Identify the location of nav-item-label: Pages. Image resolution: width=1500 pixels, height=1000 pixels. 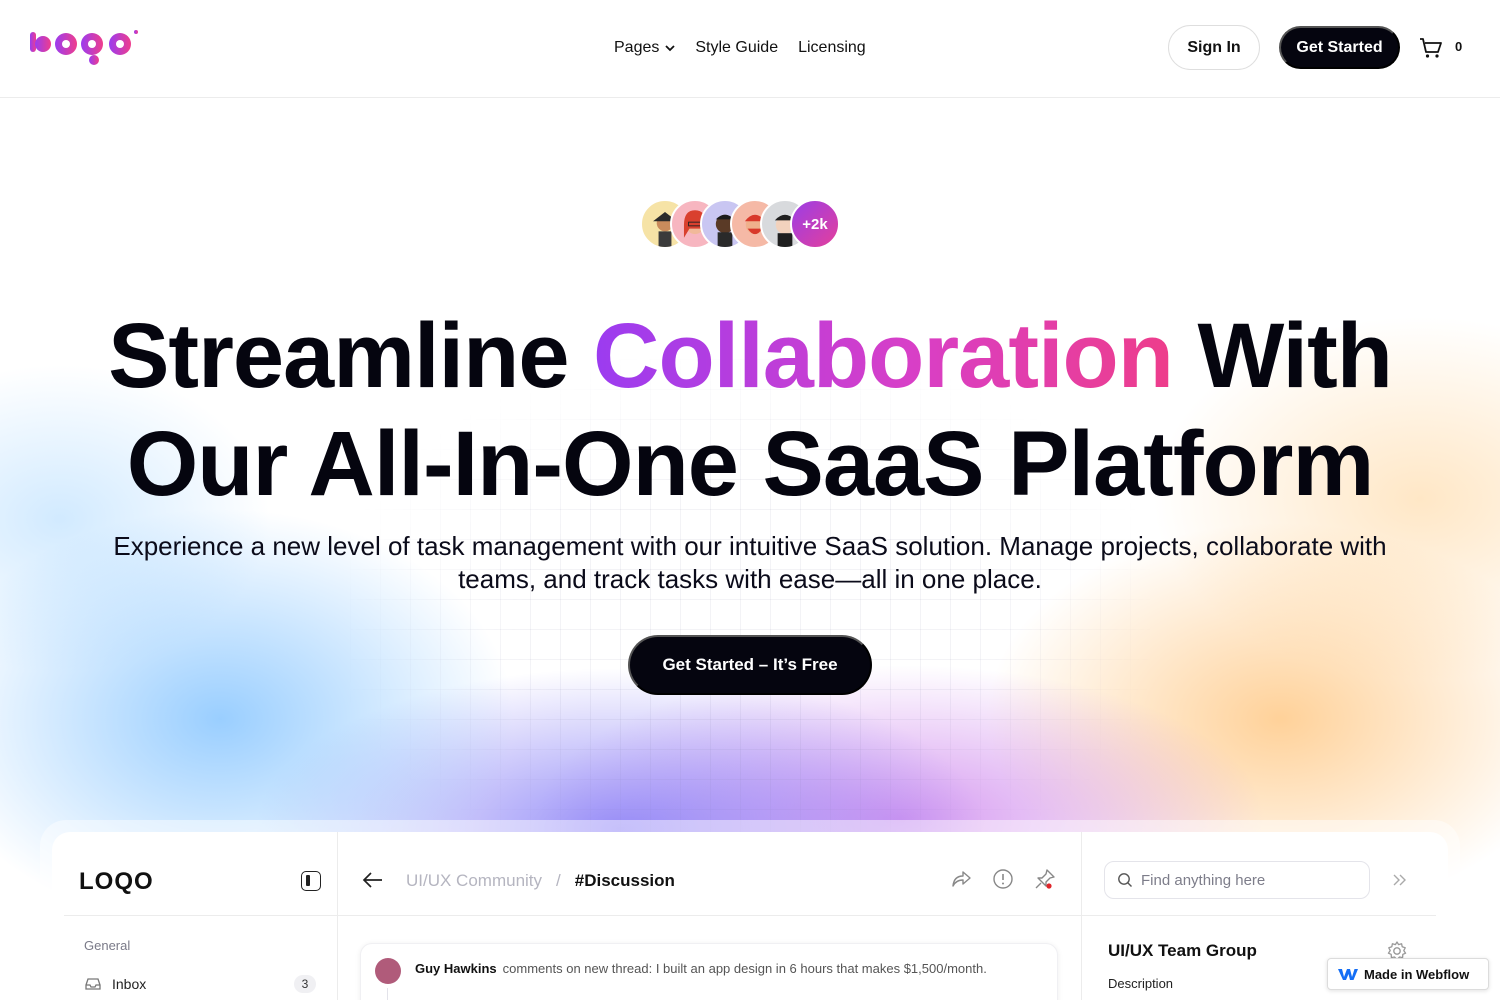
(637, 47).